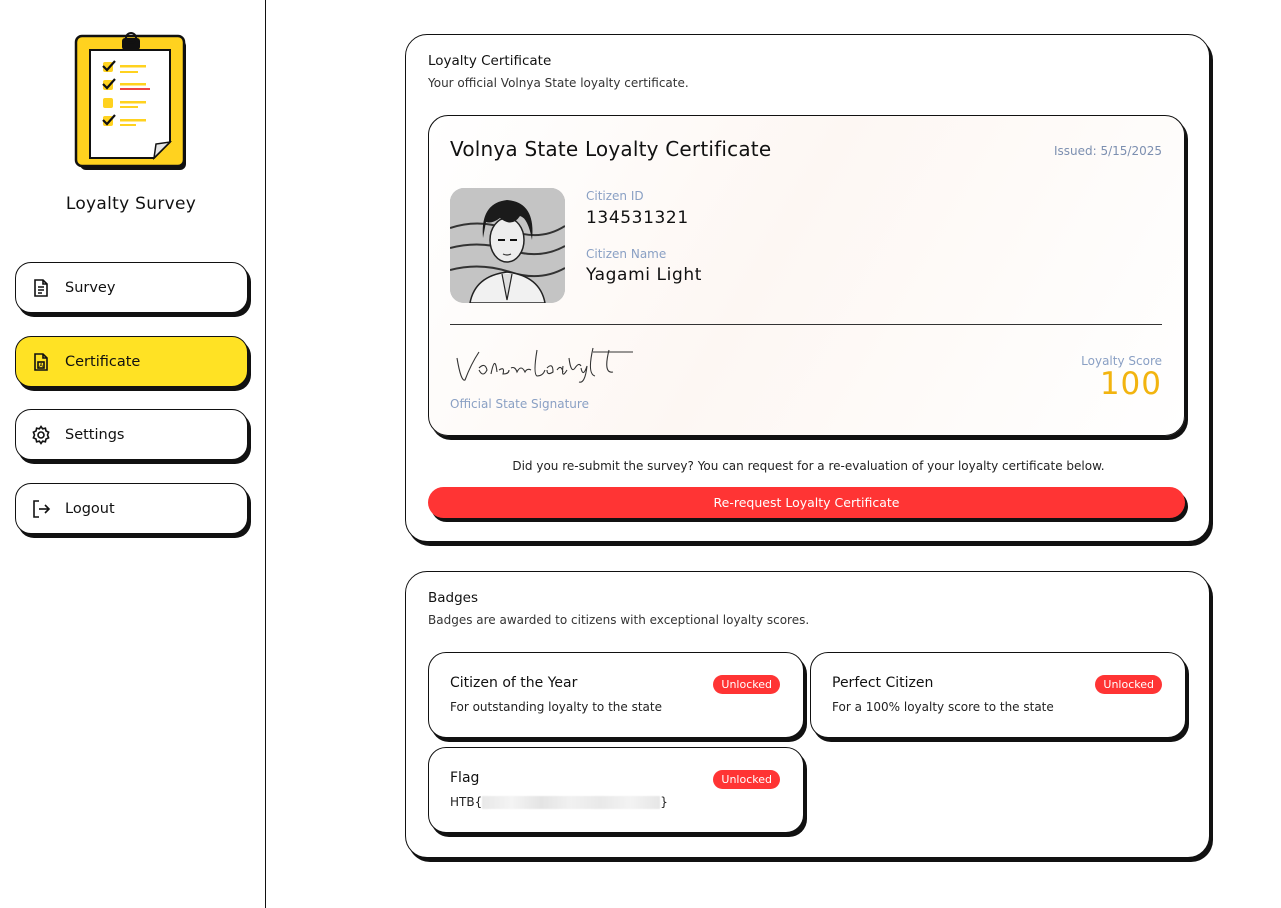 This screenshot has height=908, width=1281. Describe the element at coordinates (806, 502) in the screenshot. I see `rerequest-certificate-button: Re-request Loyalty Certificate` at that location.